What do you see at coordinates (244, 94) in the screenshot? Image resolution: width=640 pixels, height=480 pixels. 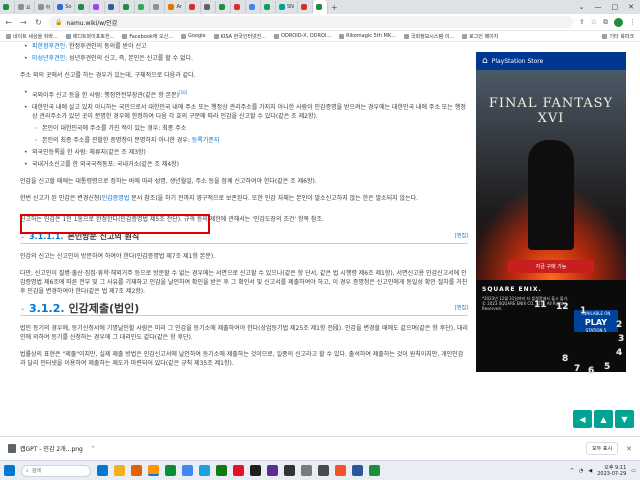 I see `list-item: 국외이주 신고 등을 한 사람: 행정안전부장관(같은 항 본문)[10]` at bounding box center [244, 94].